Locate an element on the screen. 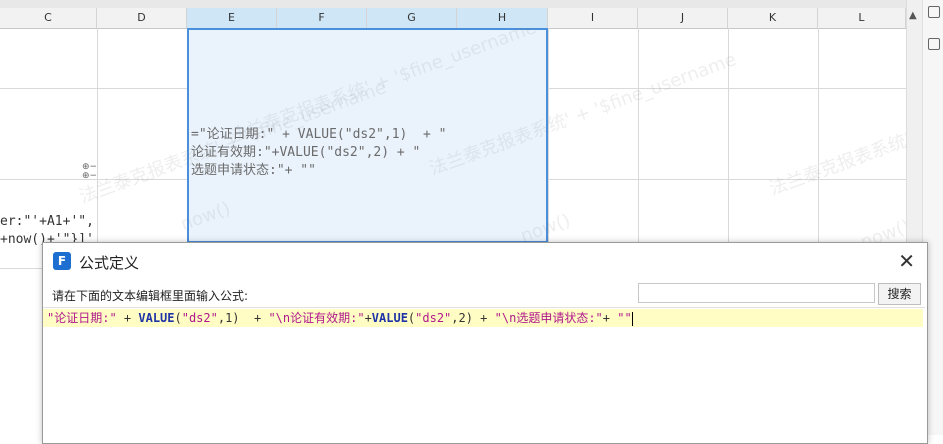 The image size is (943, 444). panel-settings-icon is located at coordinates (934, 12).